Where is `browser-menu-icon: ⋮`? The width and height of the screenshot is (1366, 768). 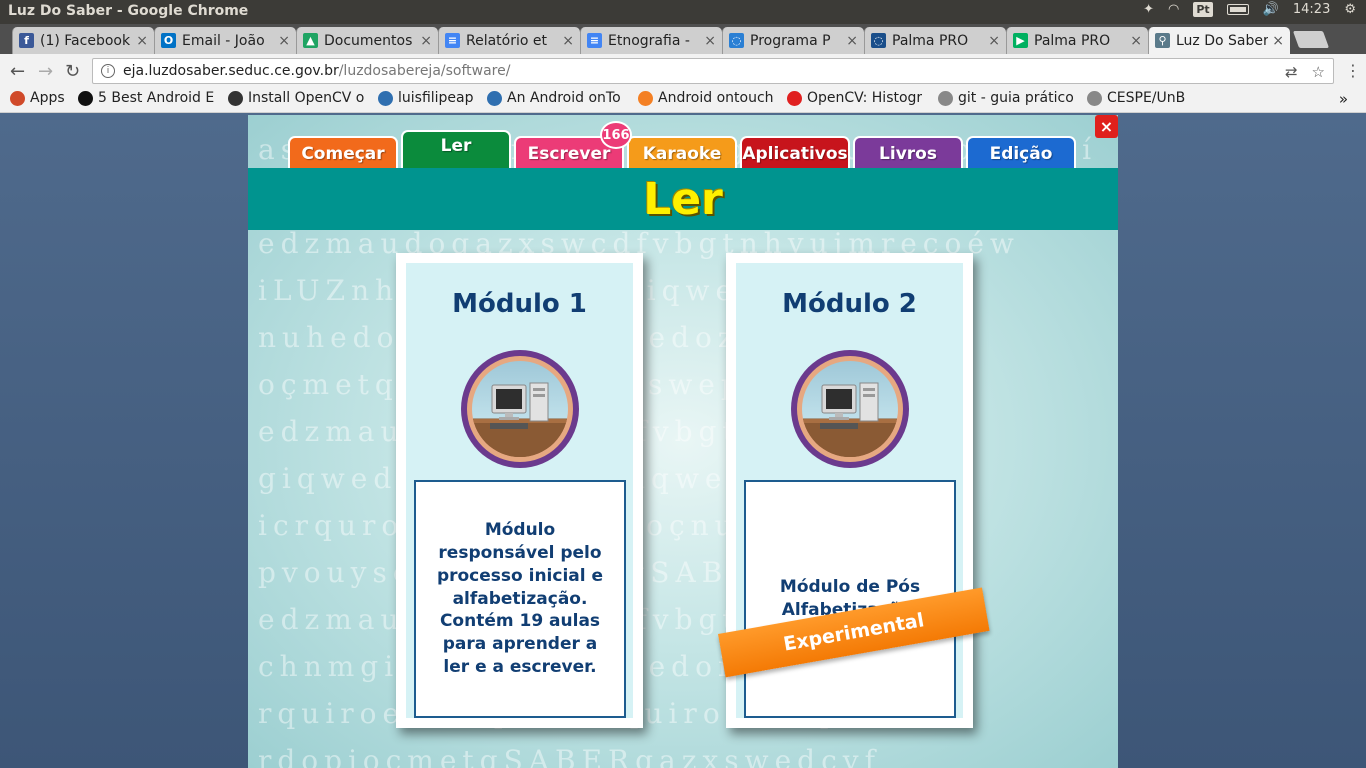
browser-menu-icon: ⋮ is located at coordinates (1353, 70).